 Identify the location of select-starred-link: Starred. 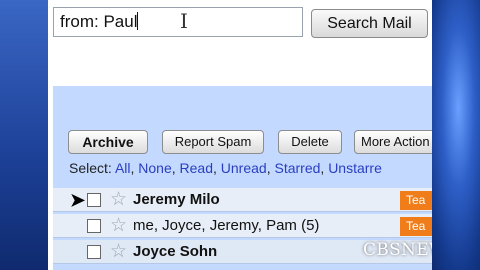
(297, 168).